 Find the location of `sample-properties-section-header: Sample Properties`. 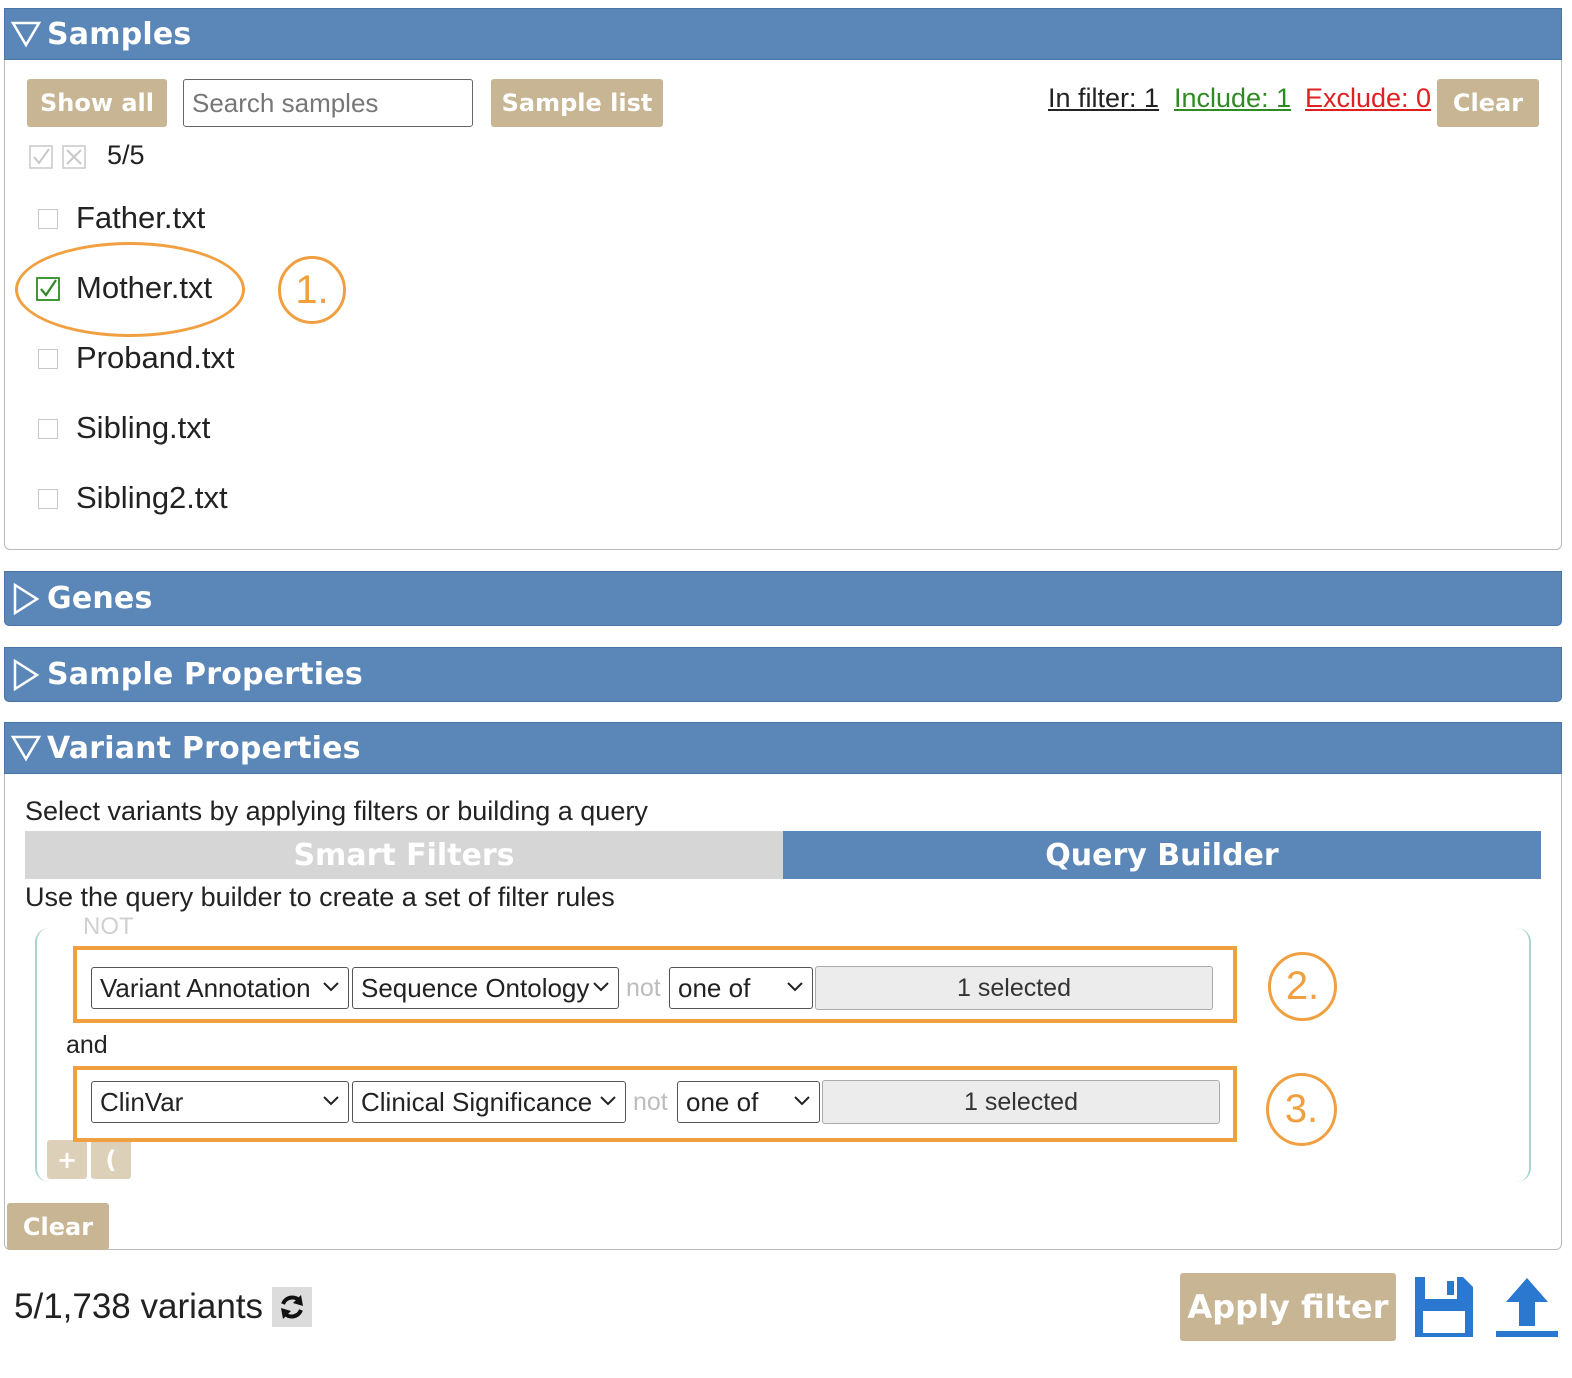

sample-properties-section-header: Sample Properties is located at coordinates (783, 674).